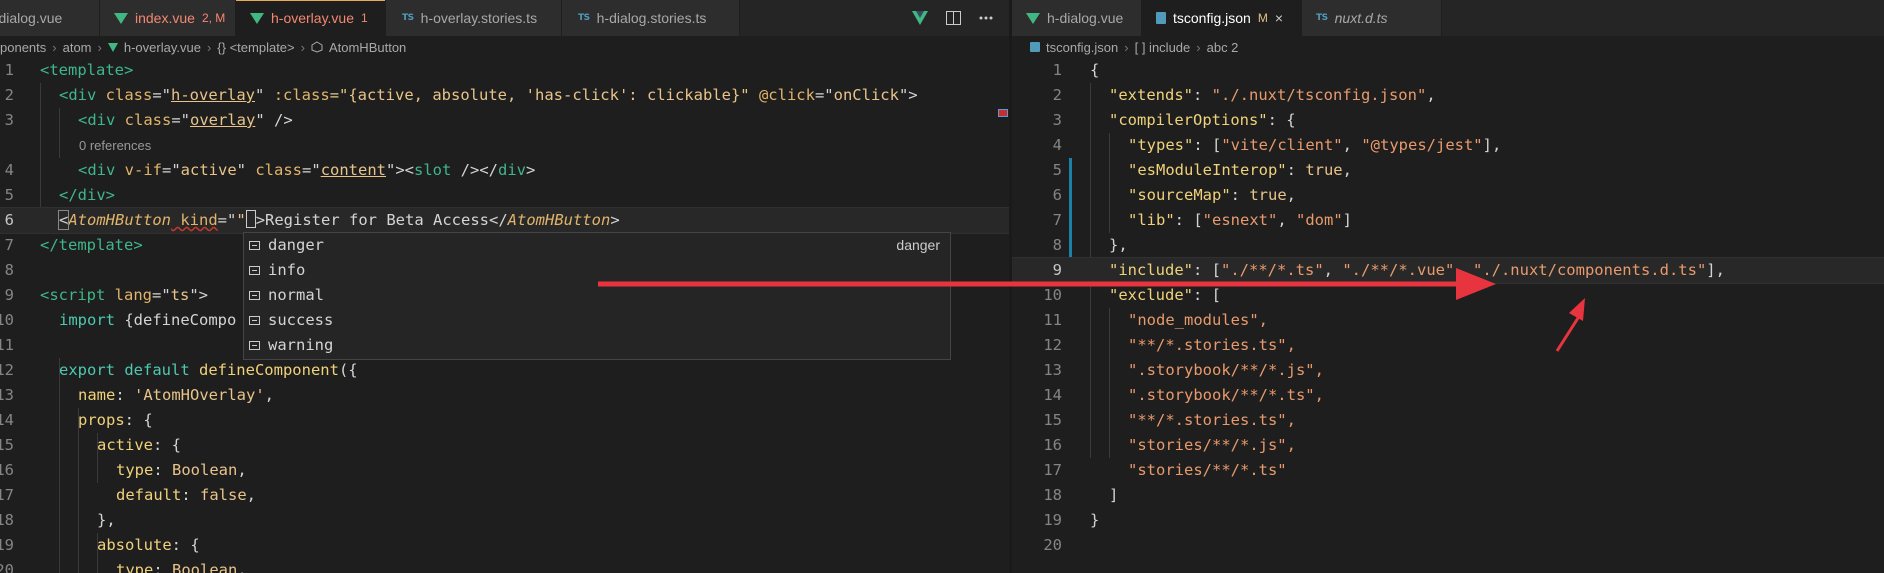 Image resolution: width=1884 pixels, height=573 pixels. I want to click on suggestion-label: success, so click(301, 320).